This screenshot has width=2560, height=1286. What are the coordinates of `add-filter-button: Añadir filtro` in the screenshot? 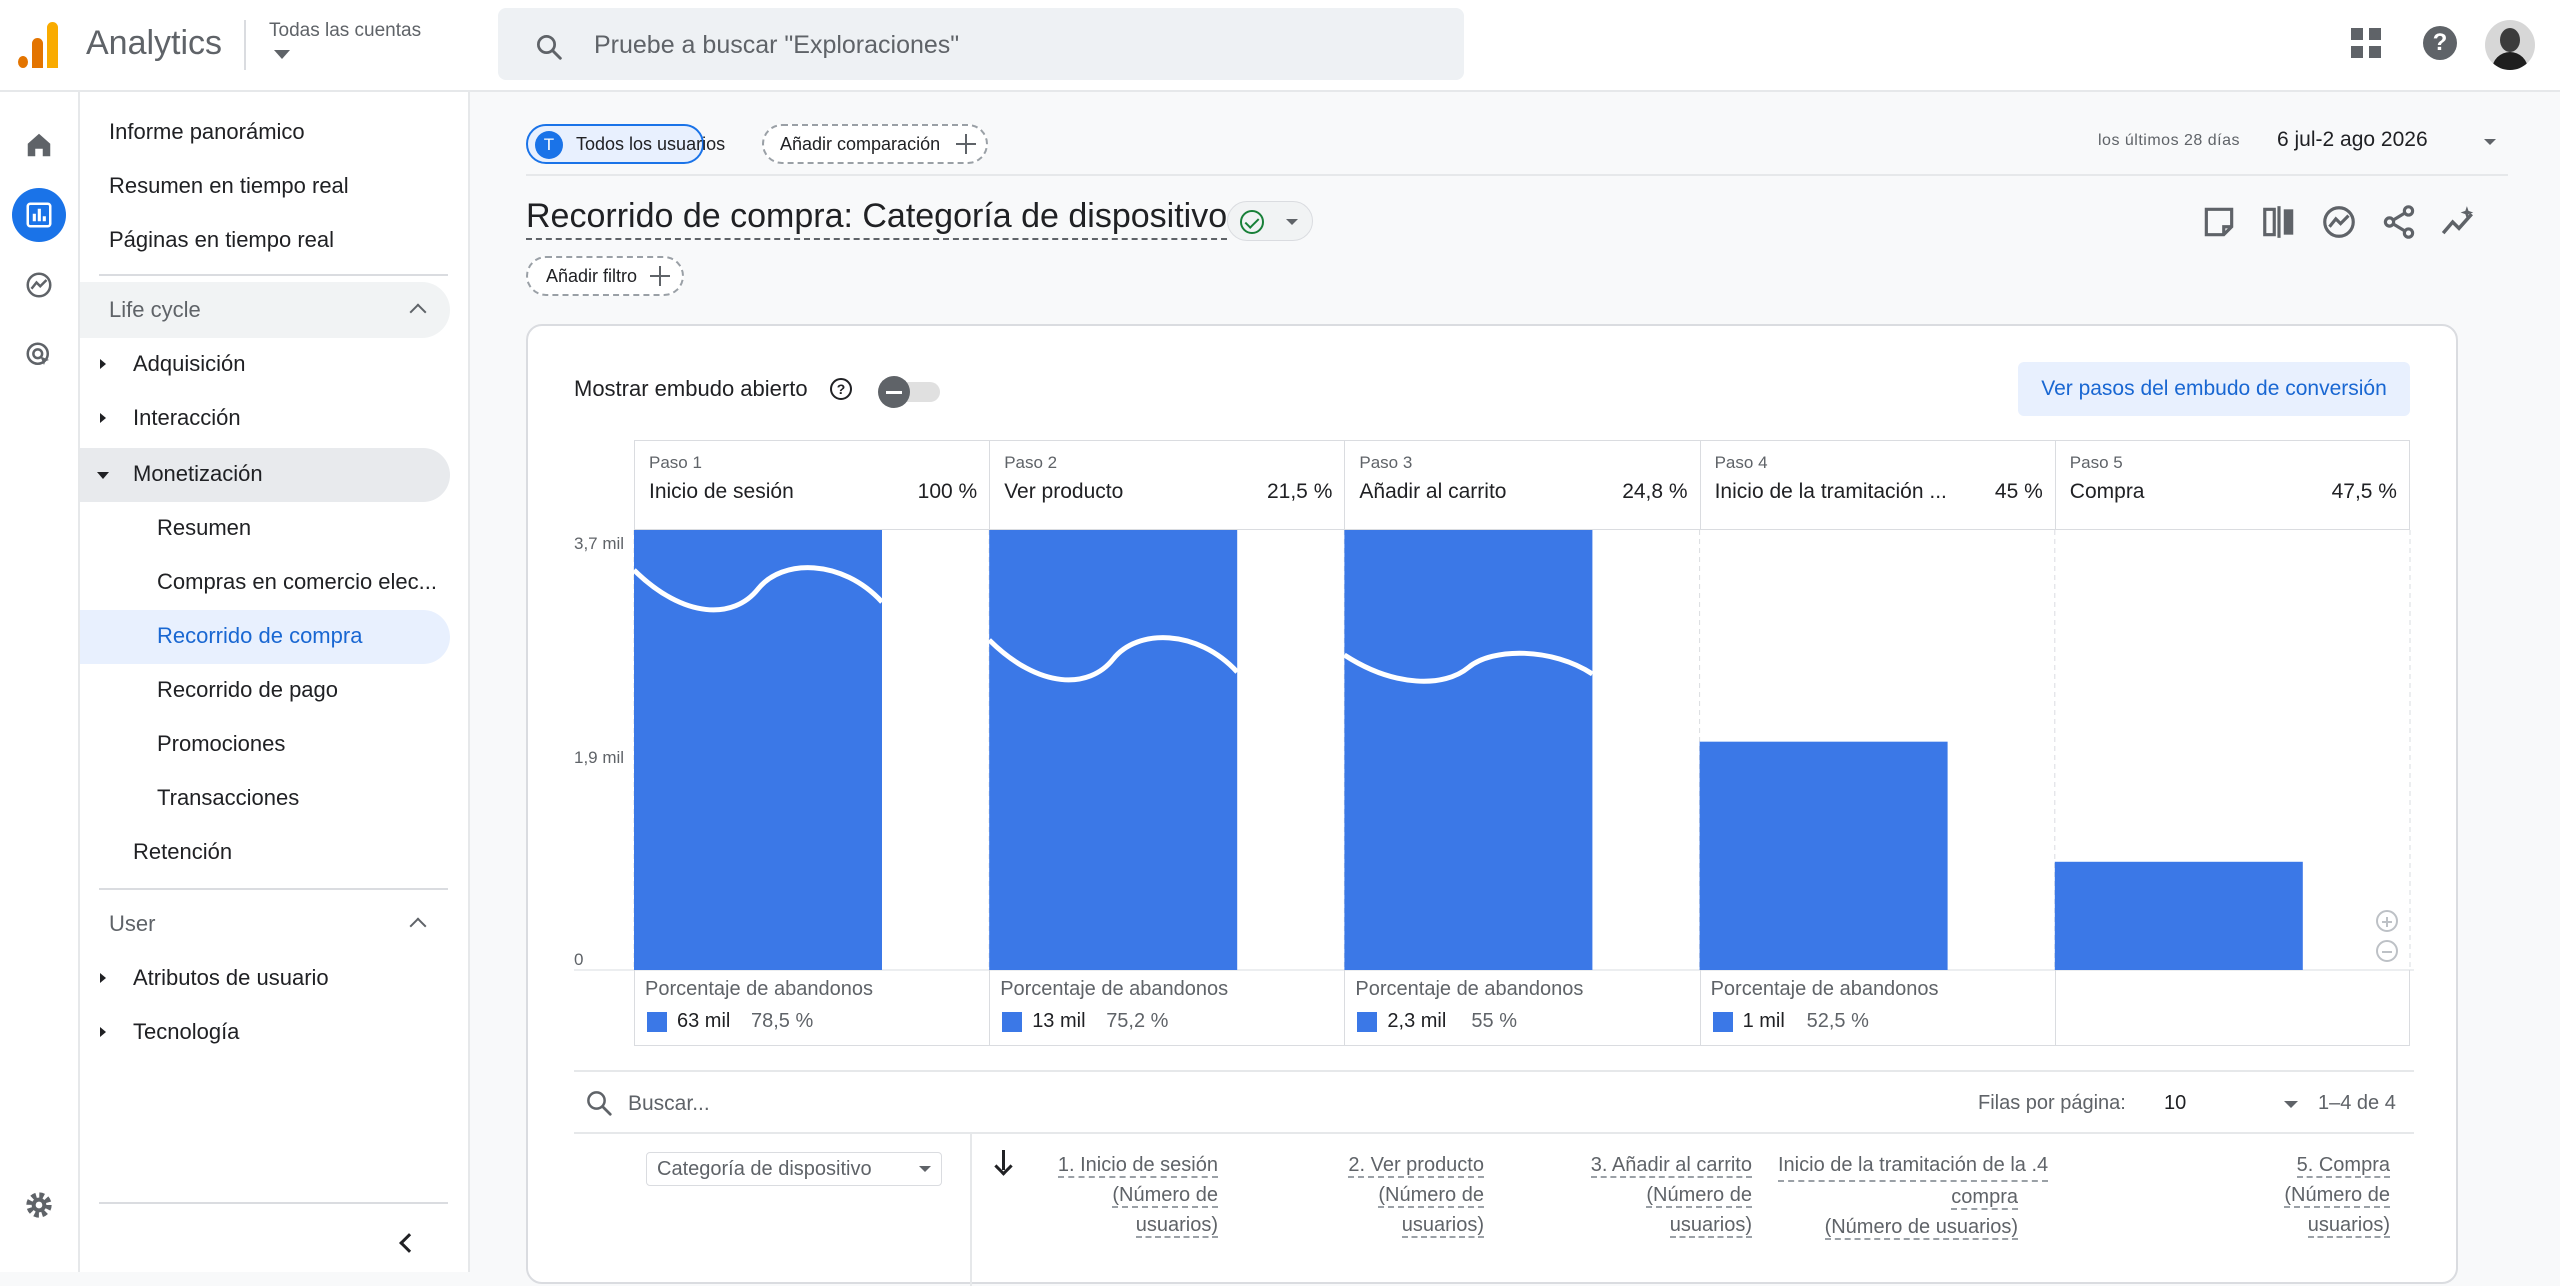 It's located at (605, 276).